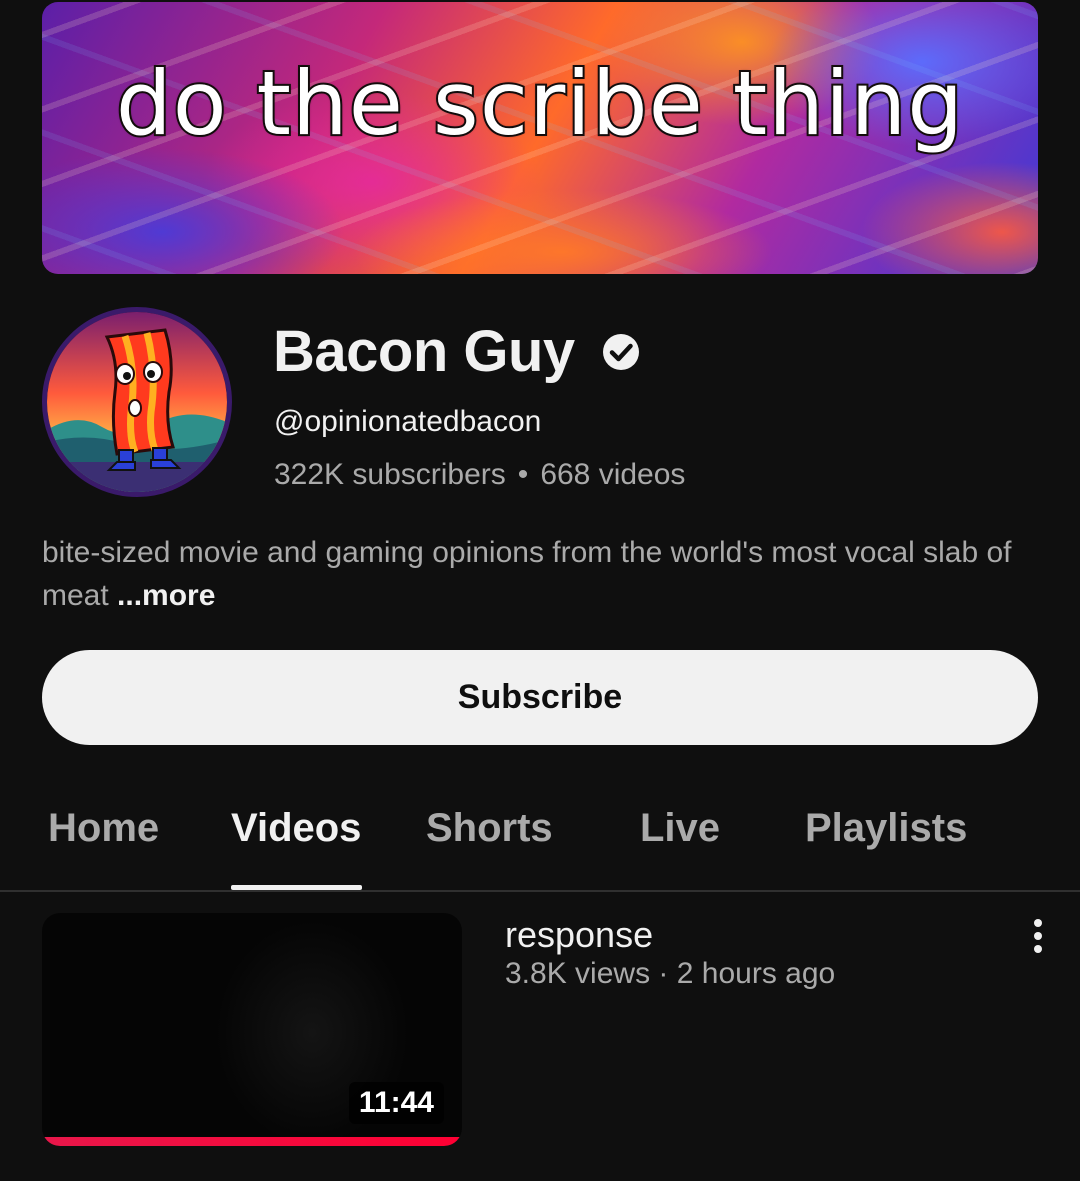  What do you see at coordinates (103, 828) in the screenshot?
I see `tab-home: Home` at bounding box center [103, 828].